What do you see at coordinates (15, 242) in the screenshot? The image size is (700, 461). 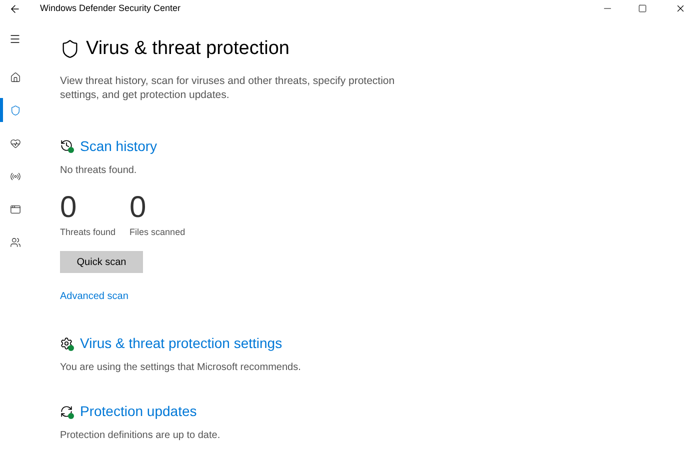 I see `people-icon` at bounding box center [15, 242].